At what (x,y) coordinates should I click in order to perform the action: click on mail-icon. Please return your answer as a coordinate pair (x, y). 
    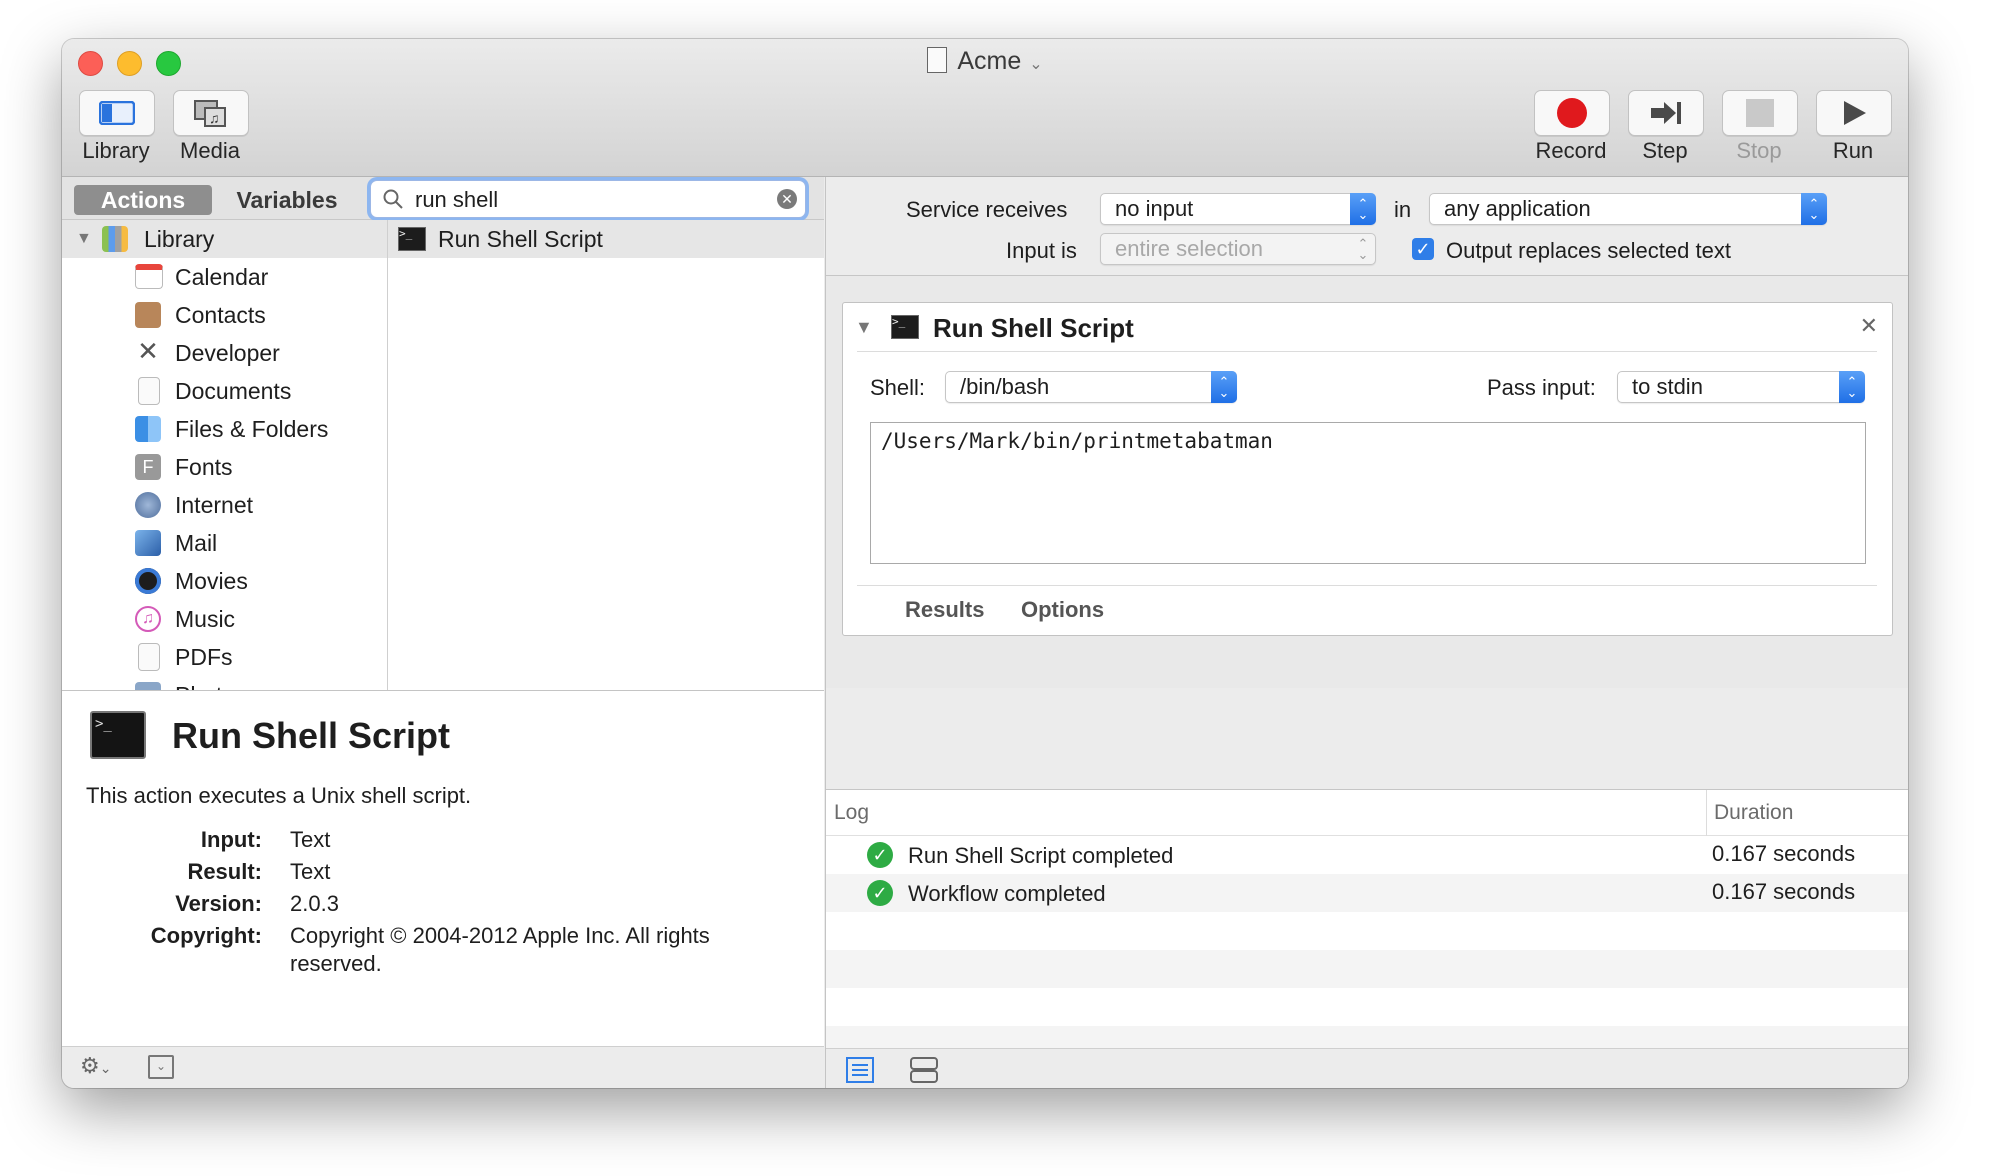
    Looking at the image, I should click on (148, 543).